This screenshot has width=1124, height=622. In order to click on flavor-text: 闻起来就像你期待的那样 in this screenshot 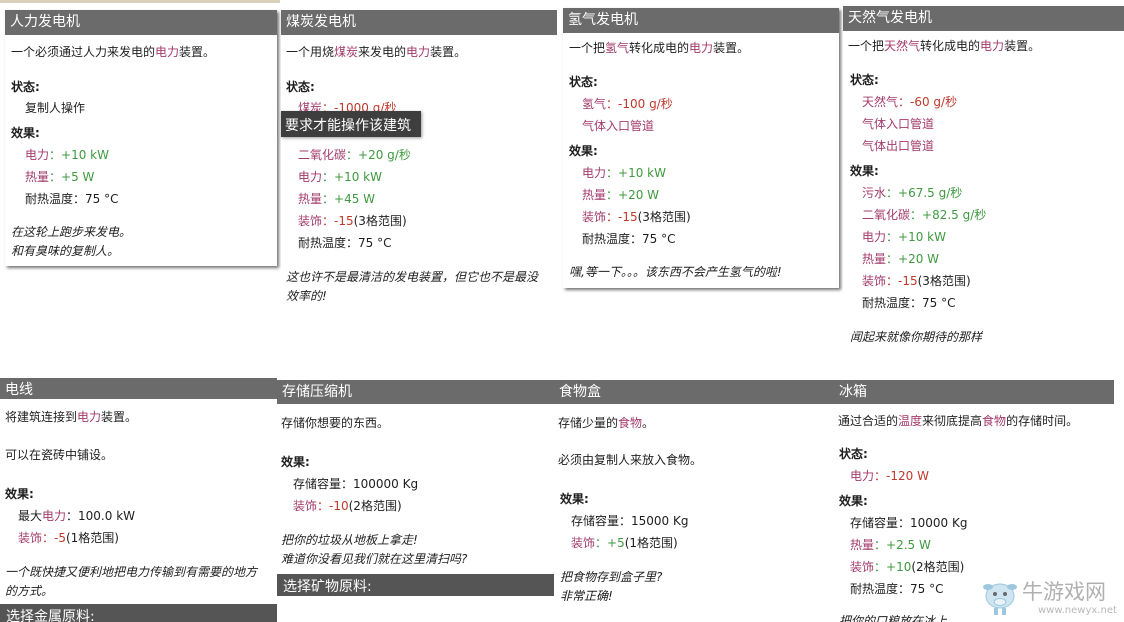, I will do `click(916, 337)`.